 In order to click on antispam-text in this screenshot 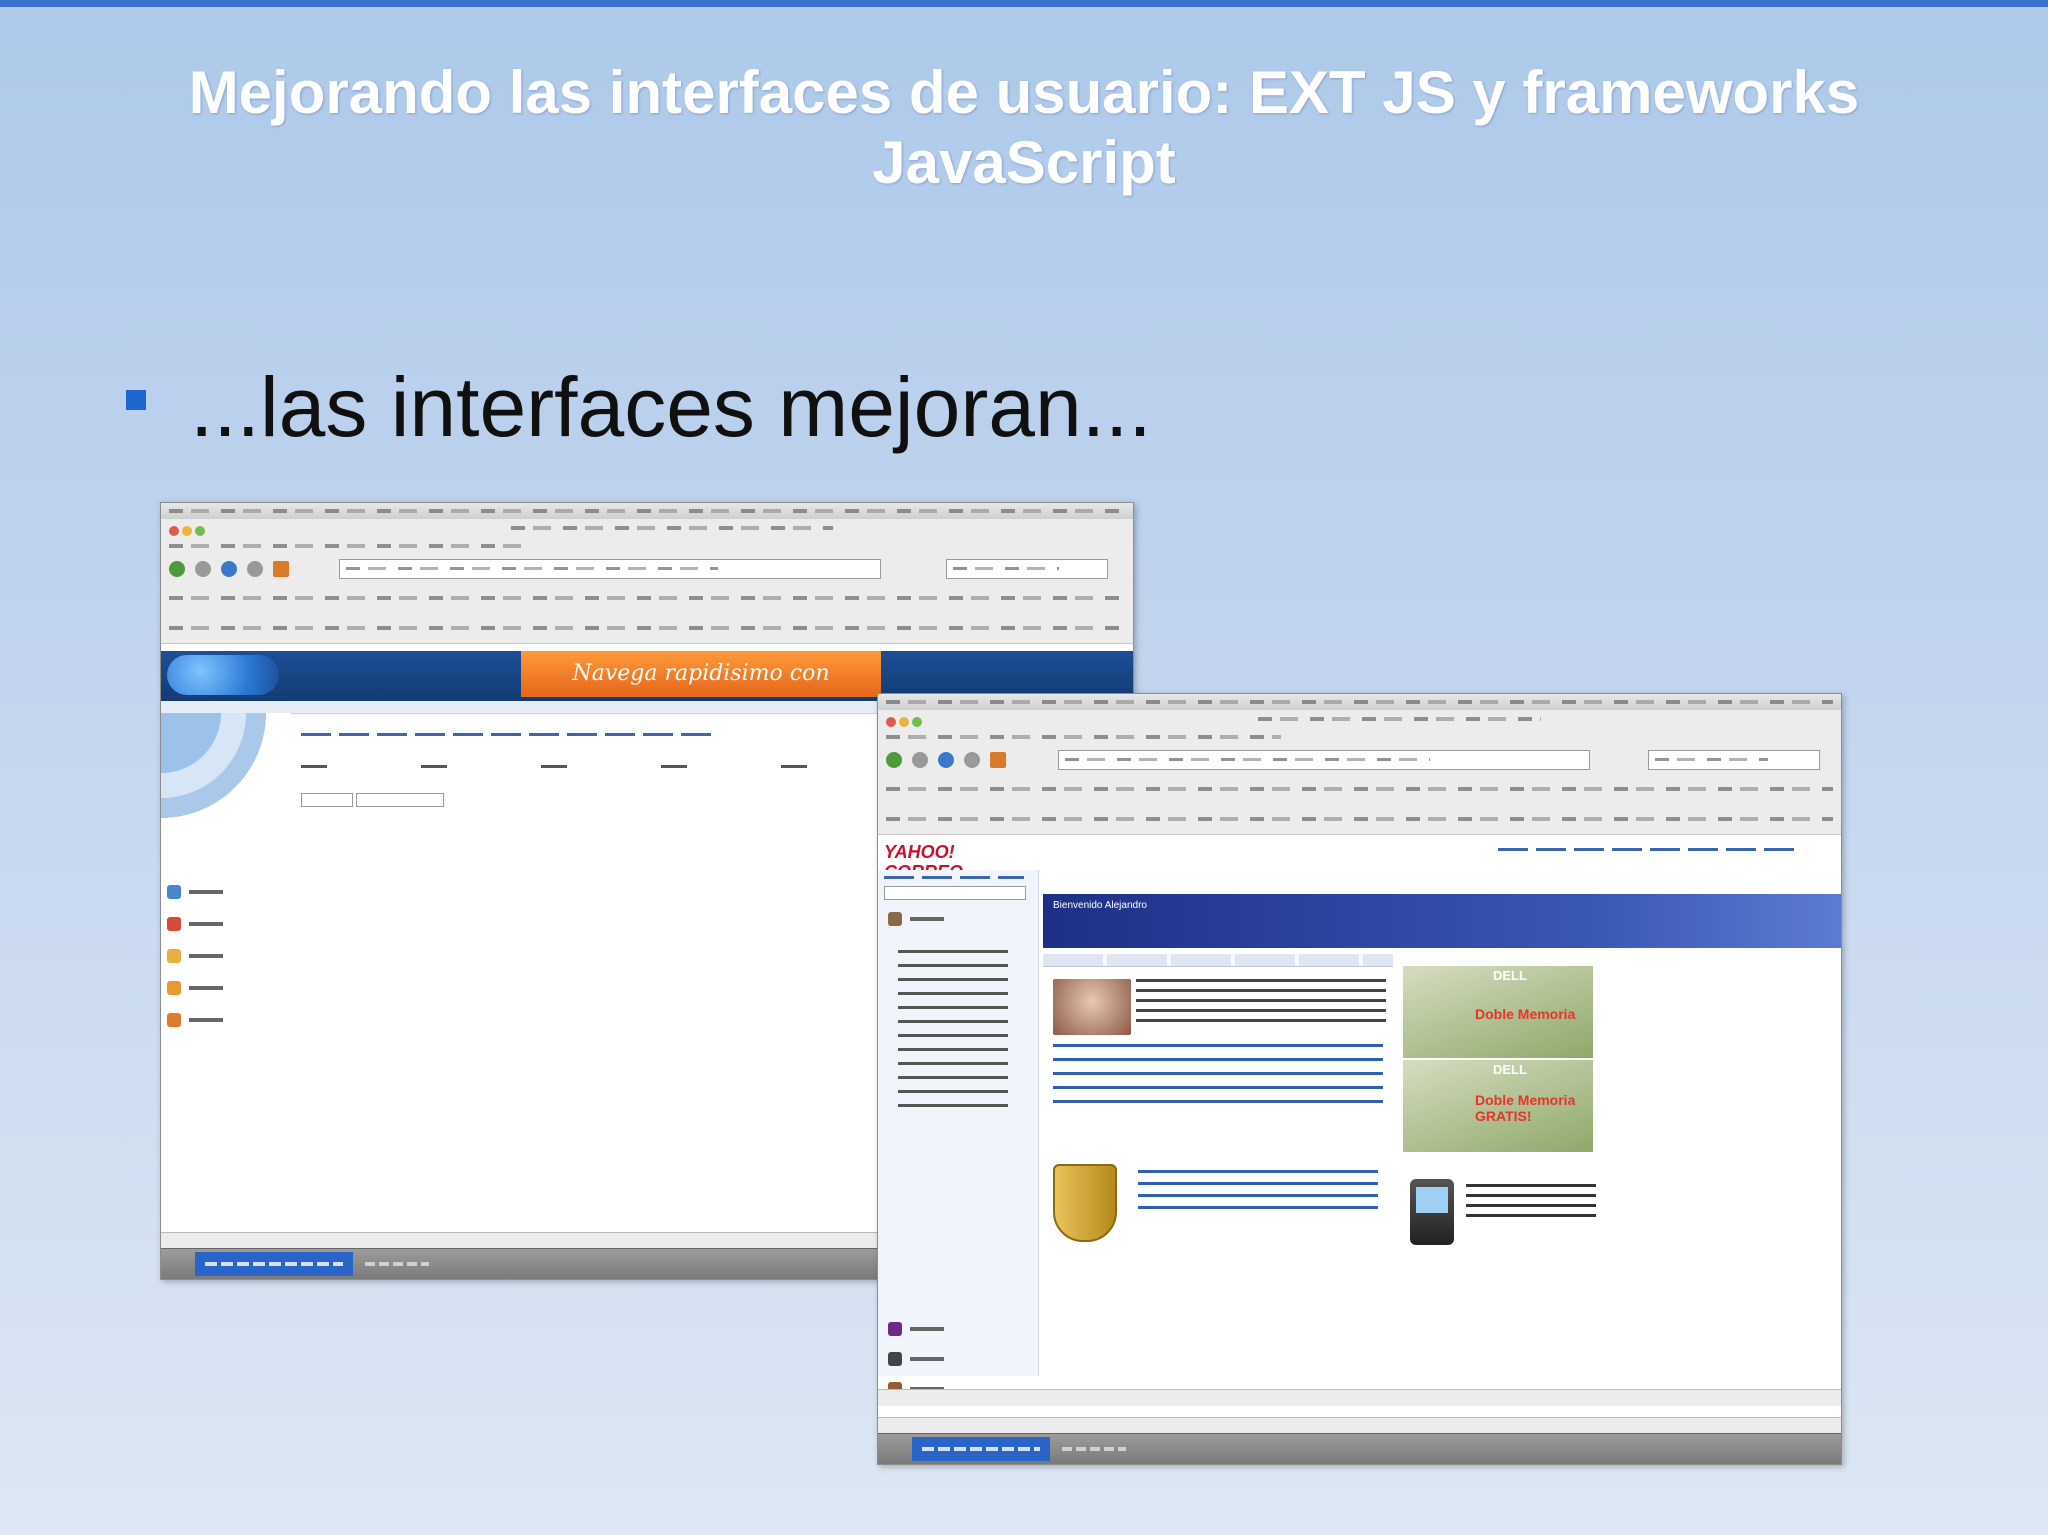, I will do `click(1258, 1190)`.